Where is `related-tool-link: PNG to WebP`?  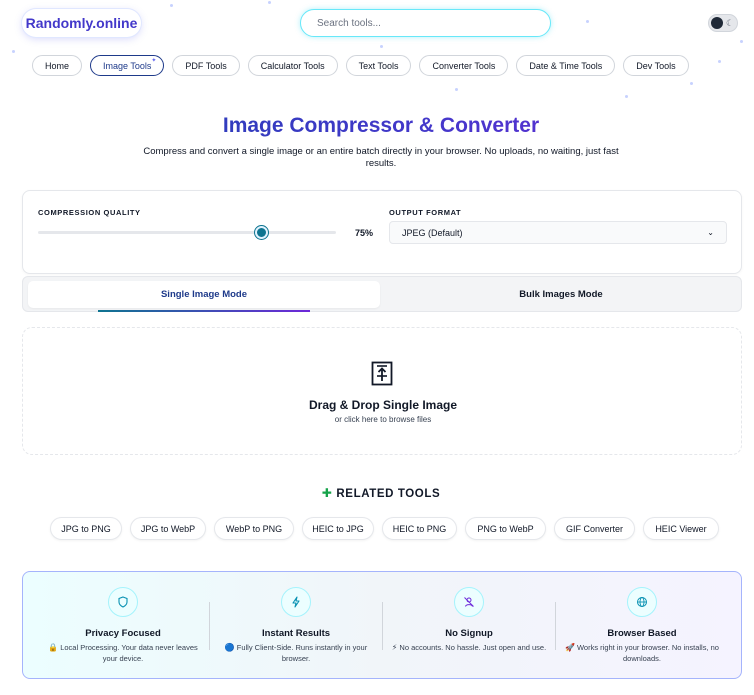 related-tool-link: PNG to WebP is located at coordinates (505, 528).